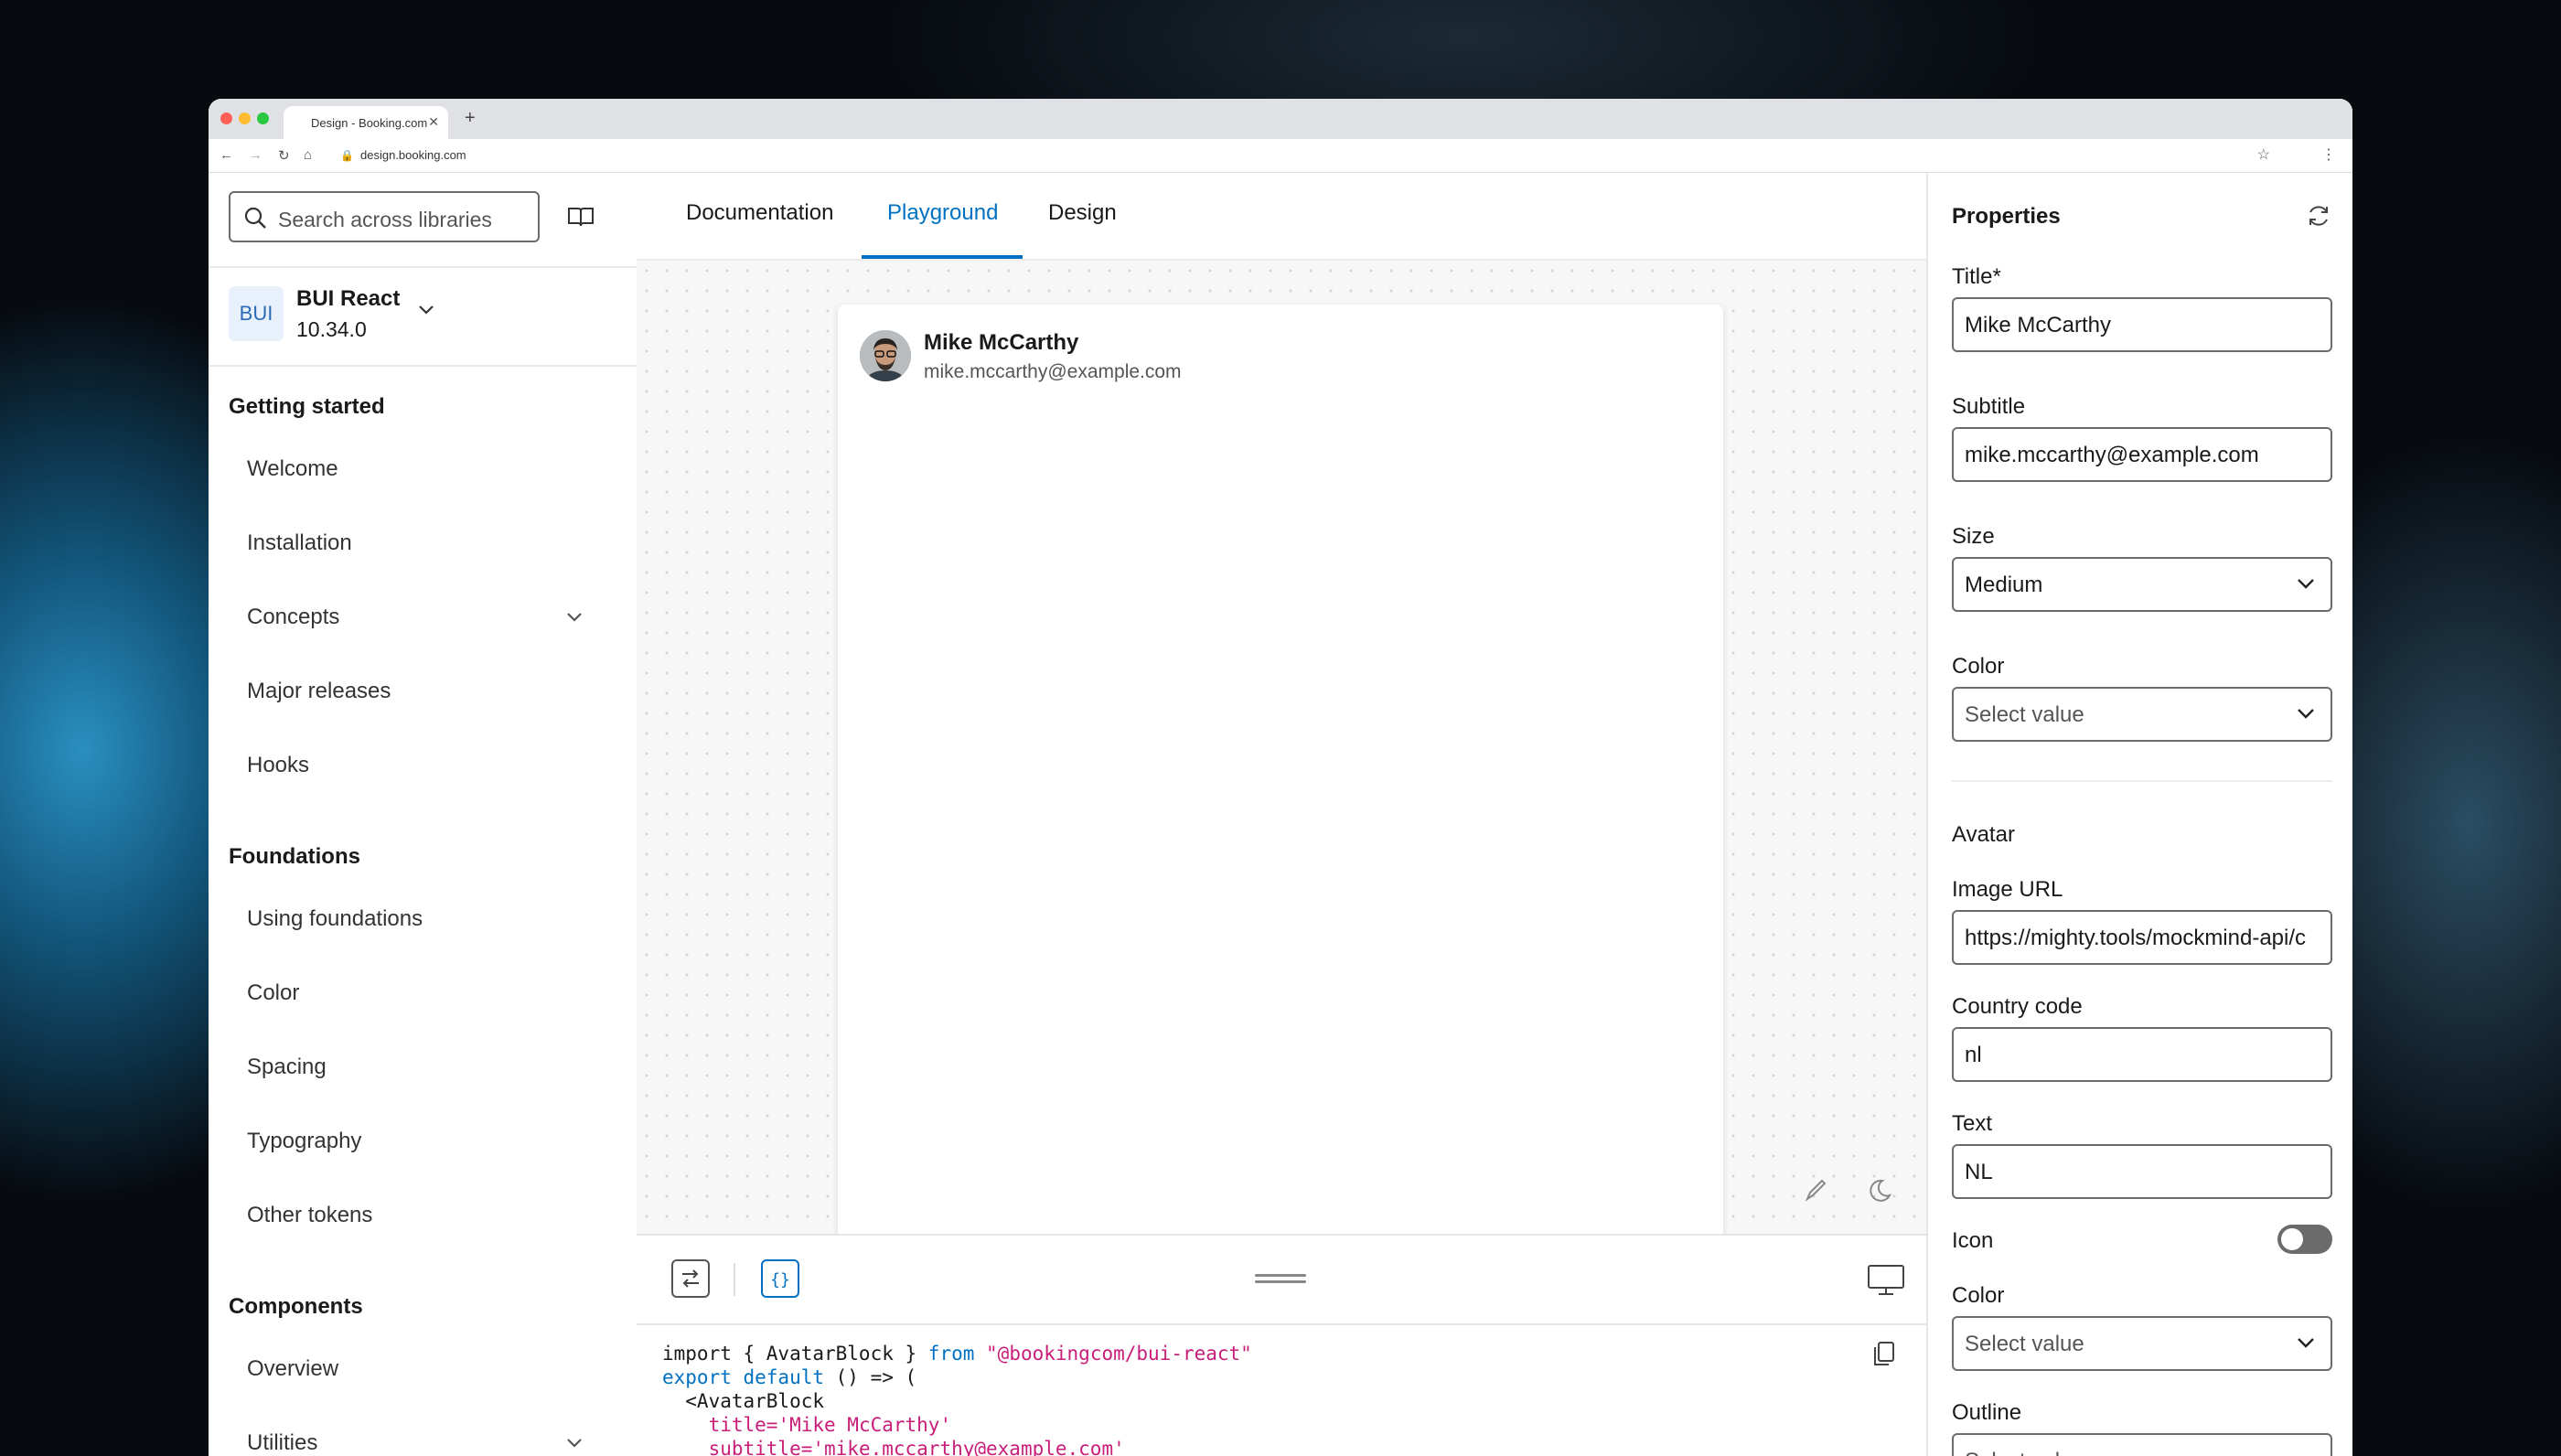 The width and height of the screenshot is (2561, 1456). What do you see at coordinates (1082, 213) in the screenshot?
I see `tab-design: Design` at bounding box center [1082, 213].